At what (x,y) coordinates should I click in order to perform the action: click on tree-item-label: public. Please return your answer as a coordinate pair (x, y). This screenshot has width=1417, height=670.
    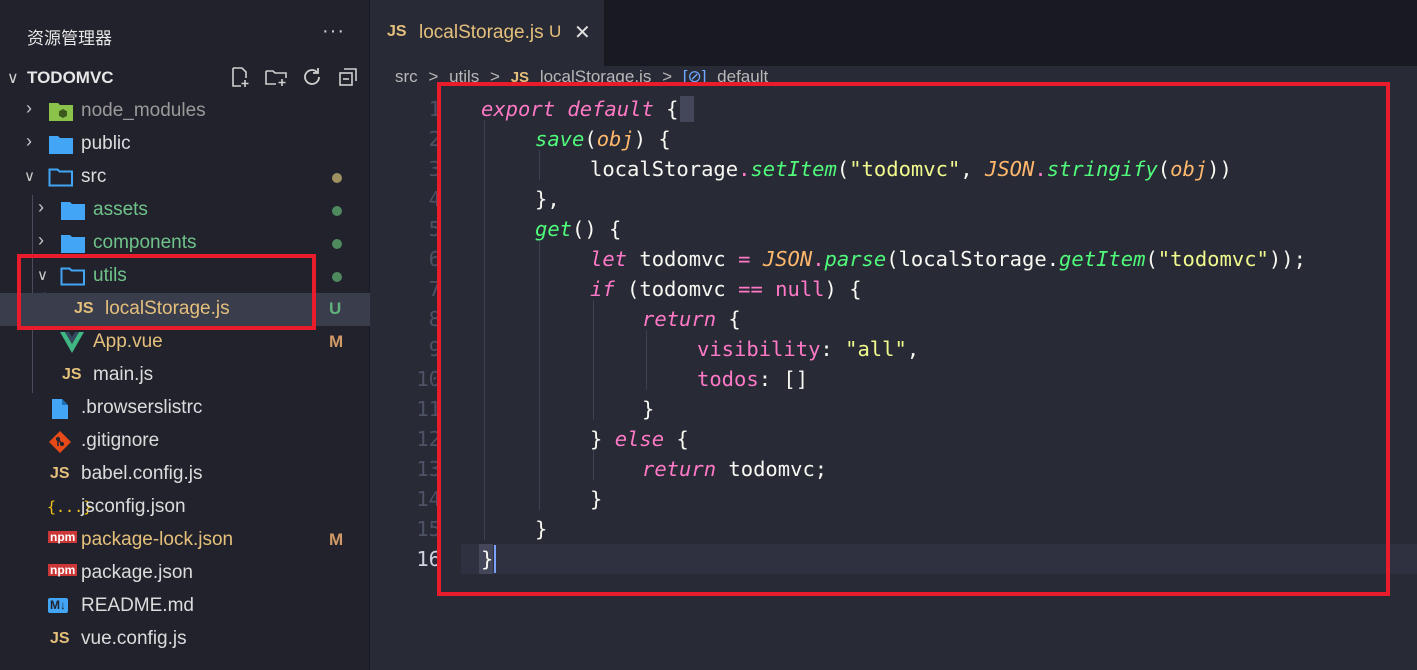
    Looking at the image, I should click on (106, 143).